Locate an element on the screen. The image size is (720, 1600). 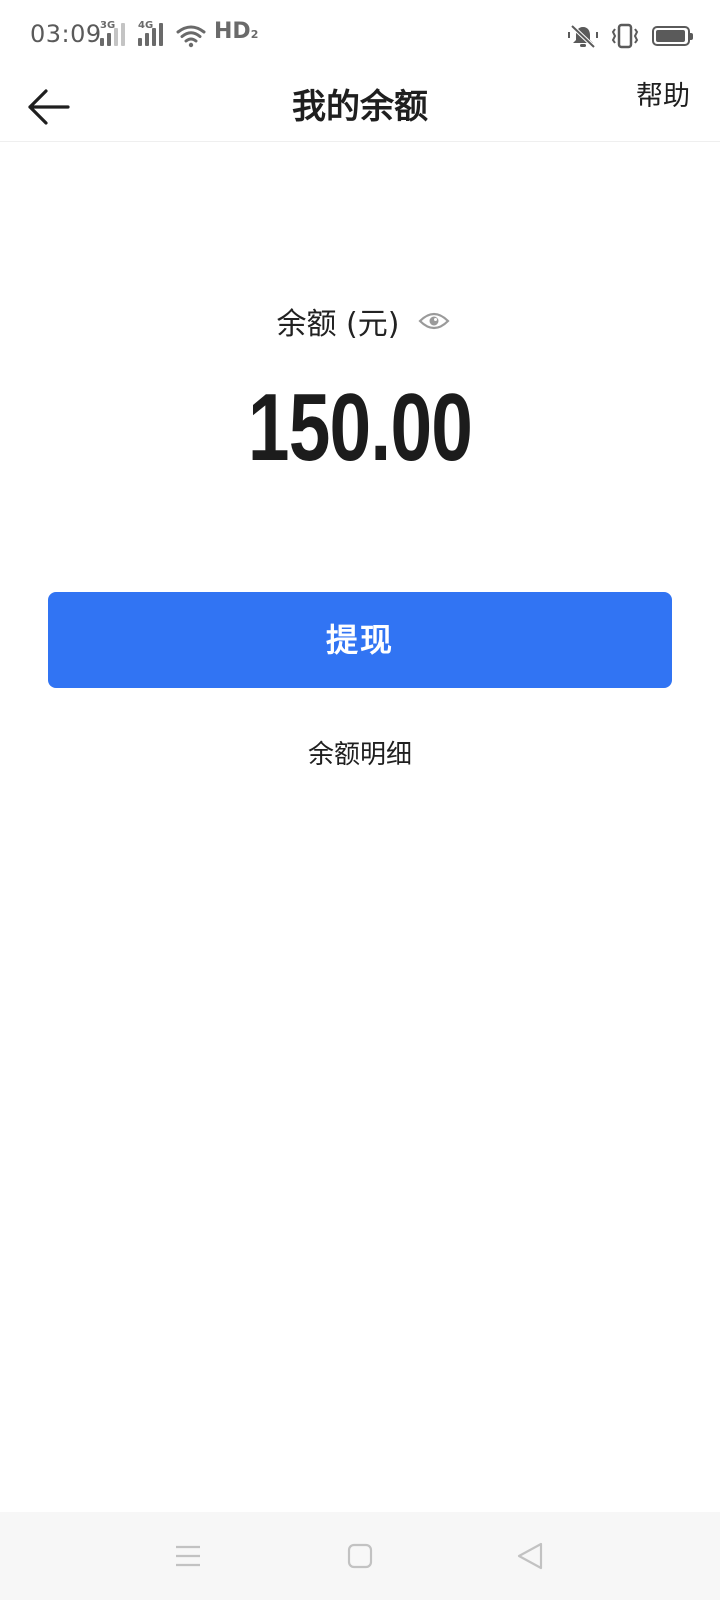
status-left-icons: 3G 4G HD2 is located at coordinates (179, 33).